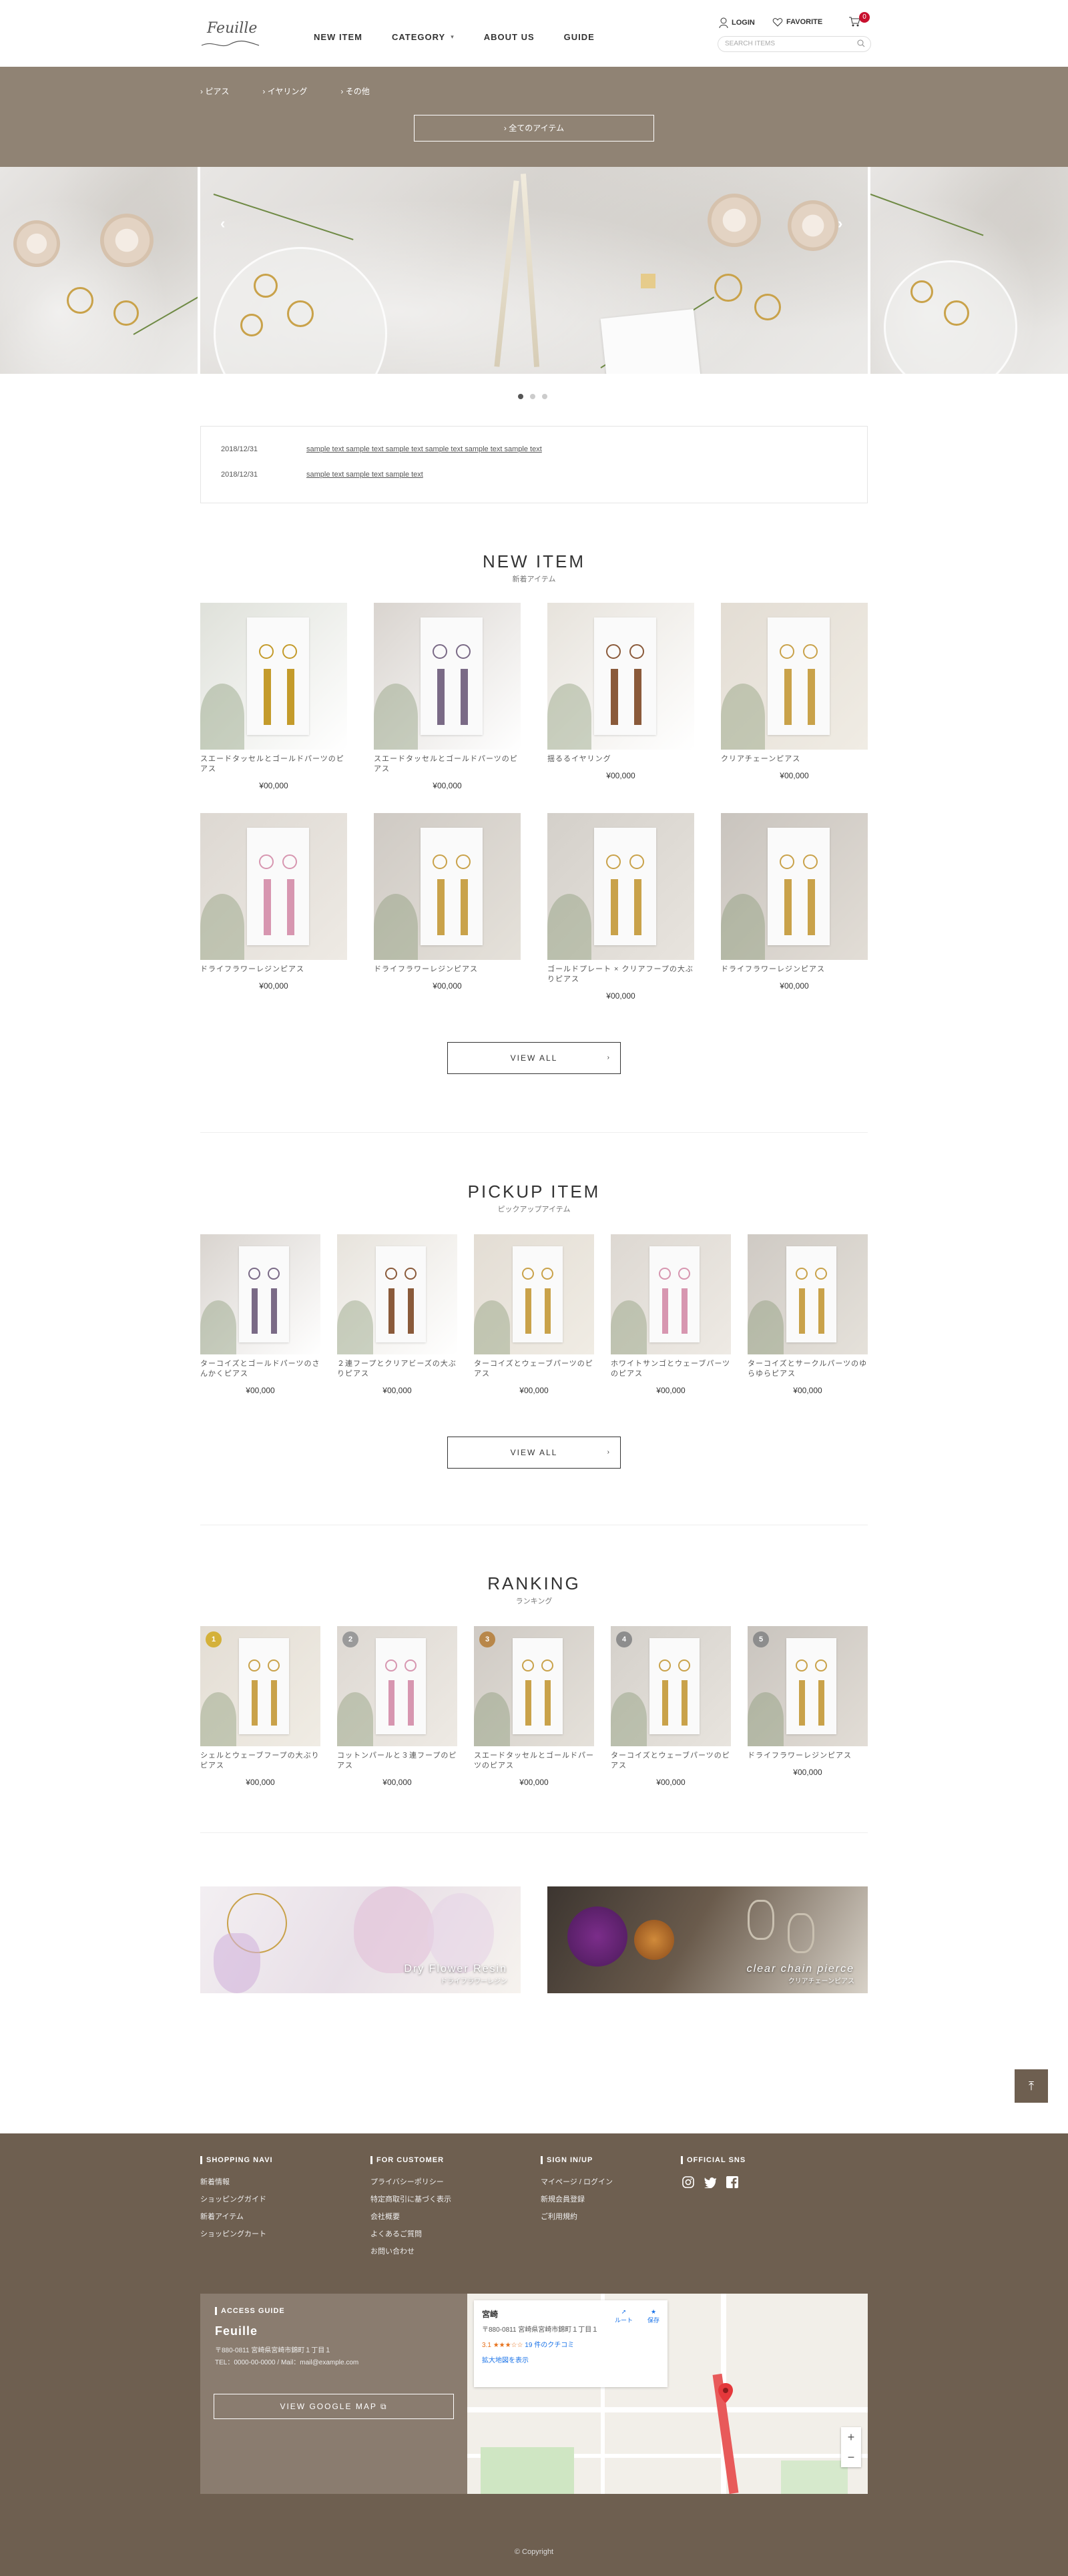  I want to click on product-card: クリアチェーンピアス ¥00,000, so click(794, 691).